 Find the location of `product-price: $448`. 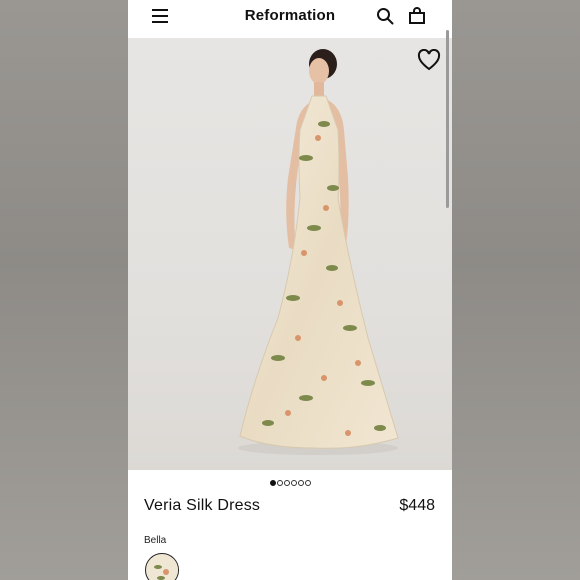

product-price: $448 is located at coordinates (417, 505).